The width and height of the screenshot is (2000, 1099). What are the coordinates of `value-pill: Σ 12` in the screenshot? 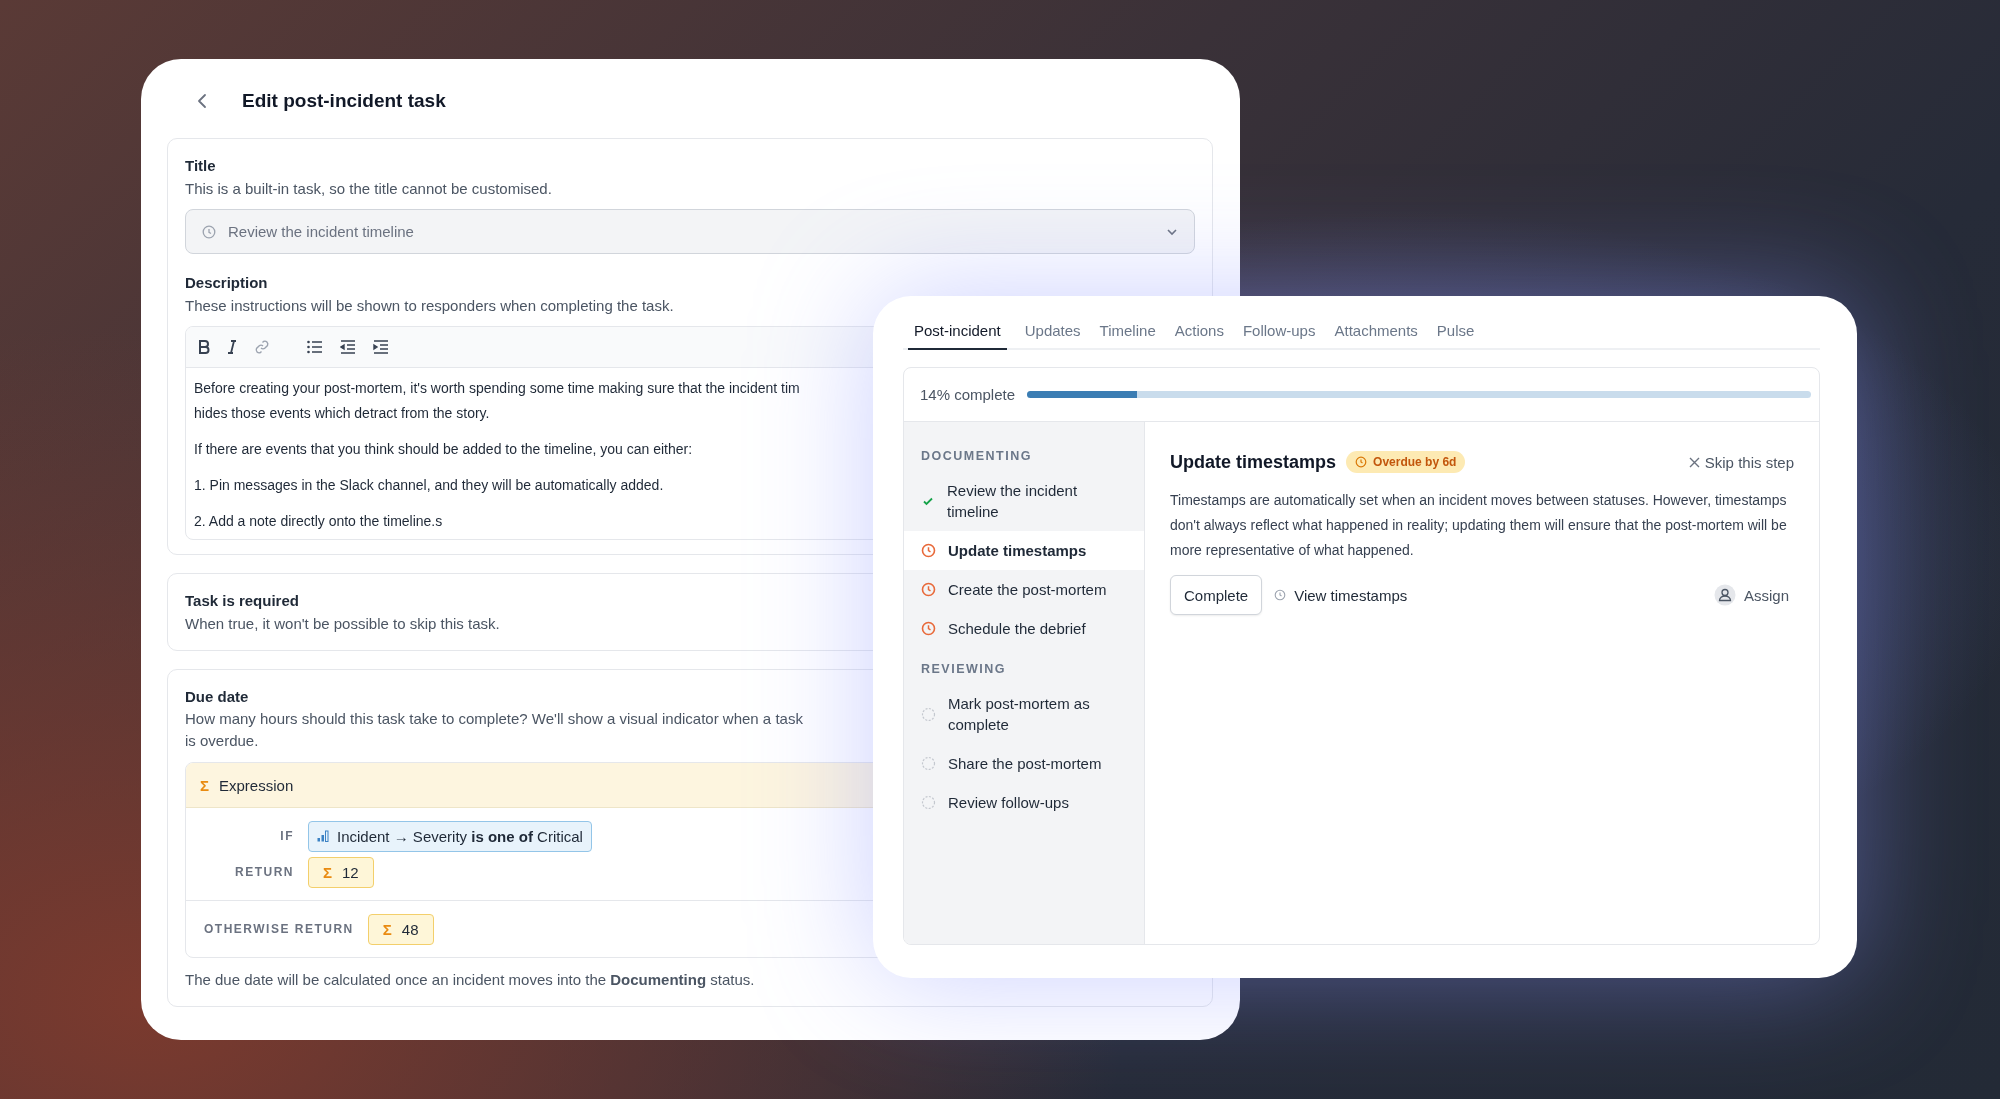 It's located at (341, 872).